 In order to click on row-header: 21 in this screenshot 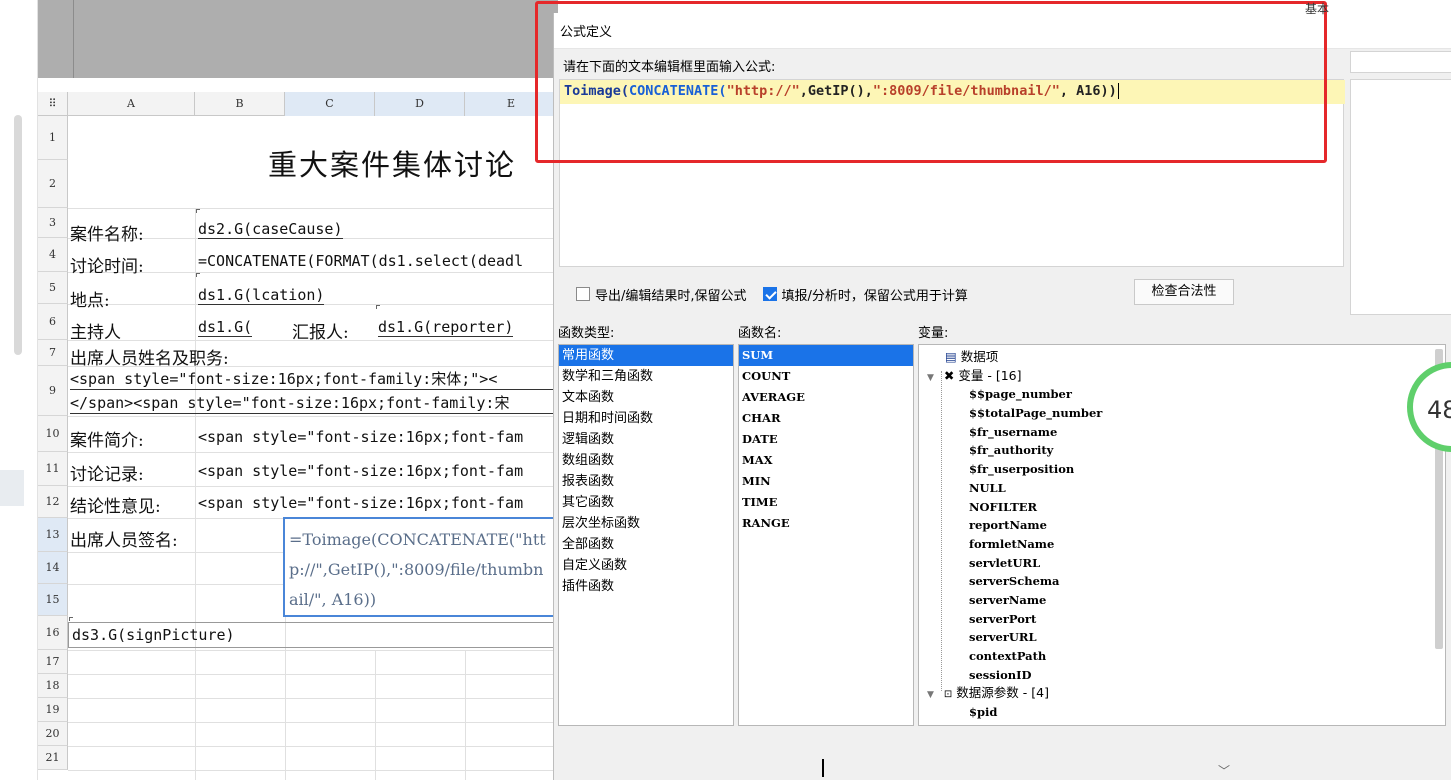, I will do `click(53, 758)`.